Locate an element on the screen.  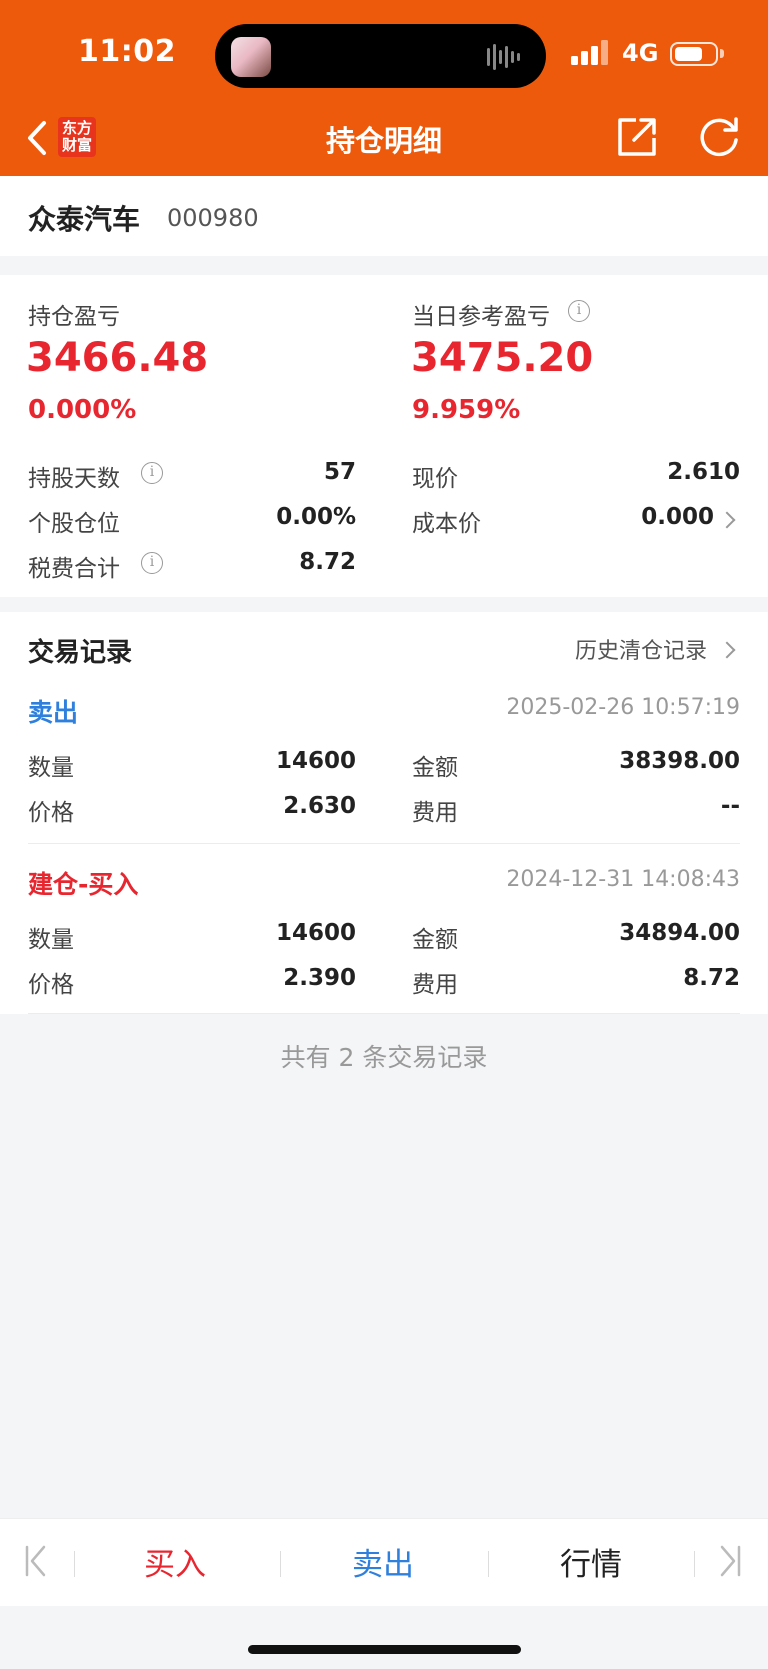
daily-pl-label: 当日参考盈亏 is located at coordinates (481, 317).